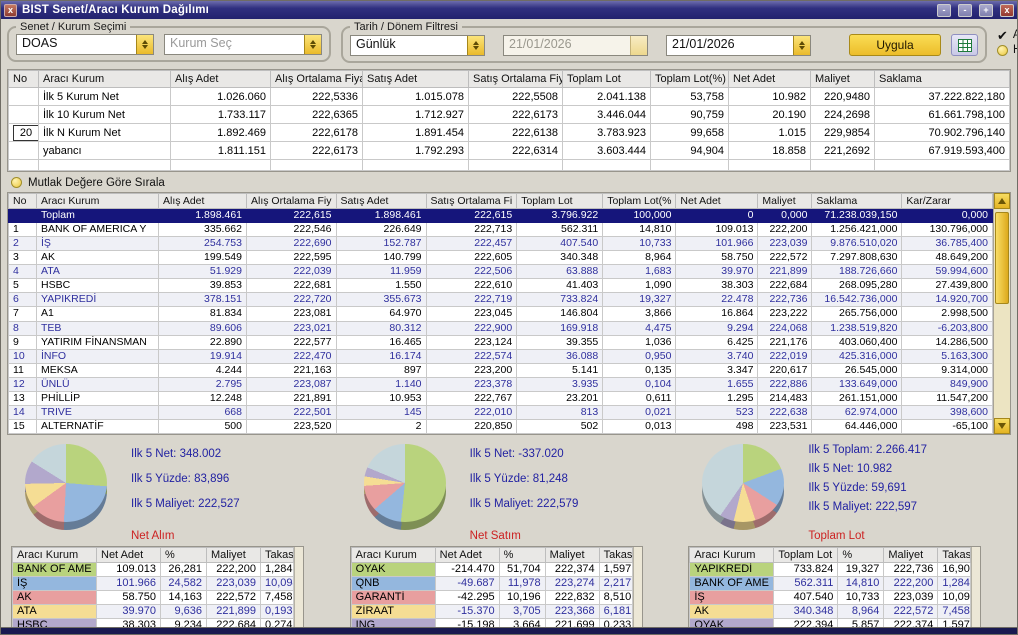 Image resolution: width=1018 pixels, height=635 pixels. Describe the element at coordinates (10, 10) in the screenshot. I see `close-icon: x` at that location.